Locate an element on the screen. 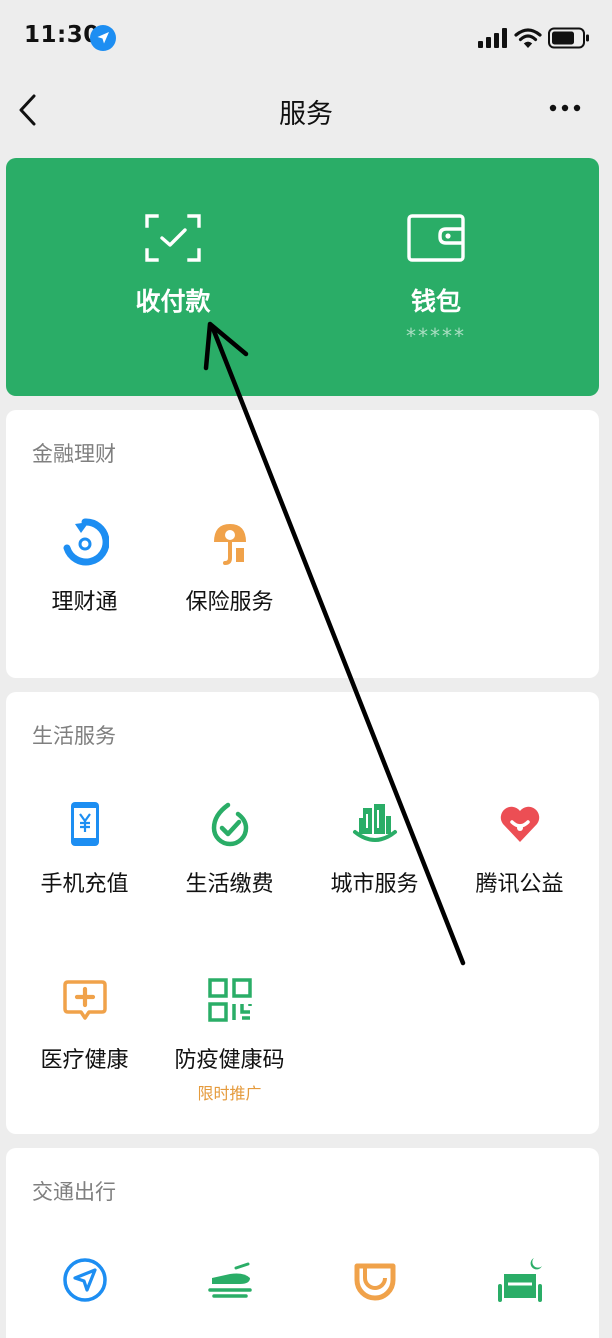 This screenshot has height=1338, width=612. service-tile-mobile-topup: 手机充值 is located at coordinates (84, 849).